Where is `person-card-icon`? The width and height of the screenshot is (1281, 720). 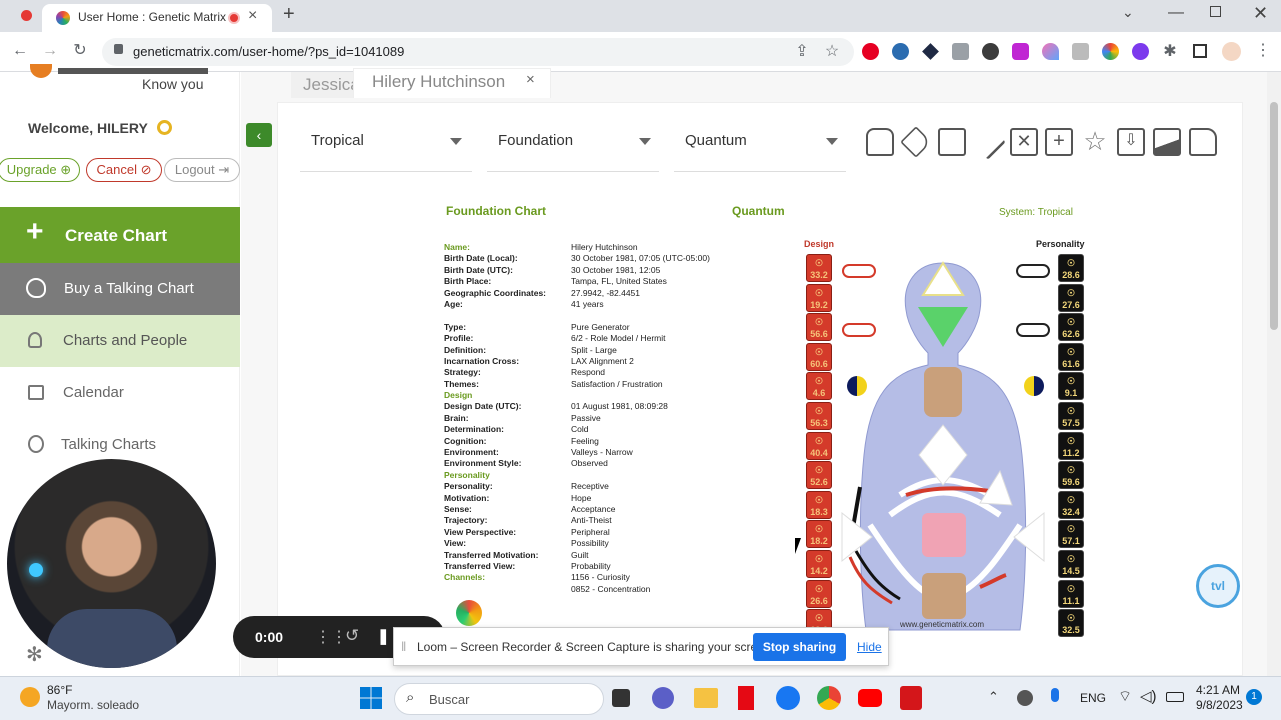
person-card-icon is located at coordinates (952, 142).